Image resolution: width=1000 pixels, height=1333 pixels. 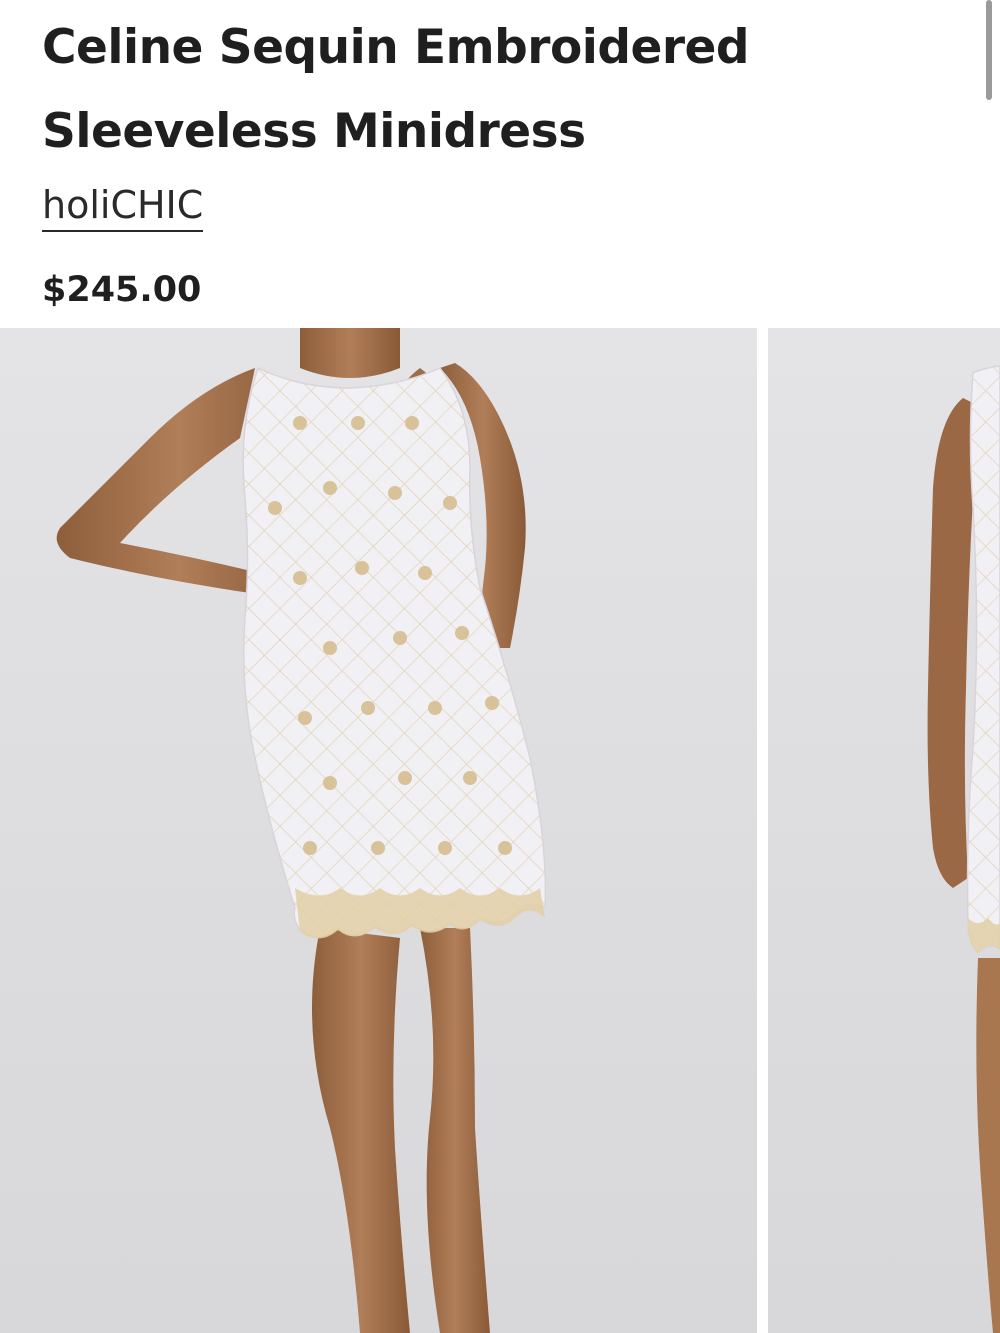 I want to click on product-price: $245.00, so click(x=122, y=290).